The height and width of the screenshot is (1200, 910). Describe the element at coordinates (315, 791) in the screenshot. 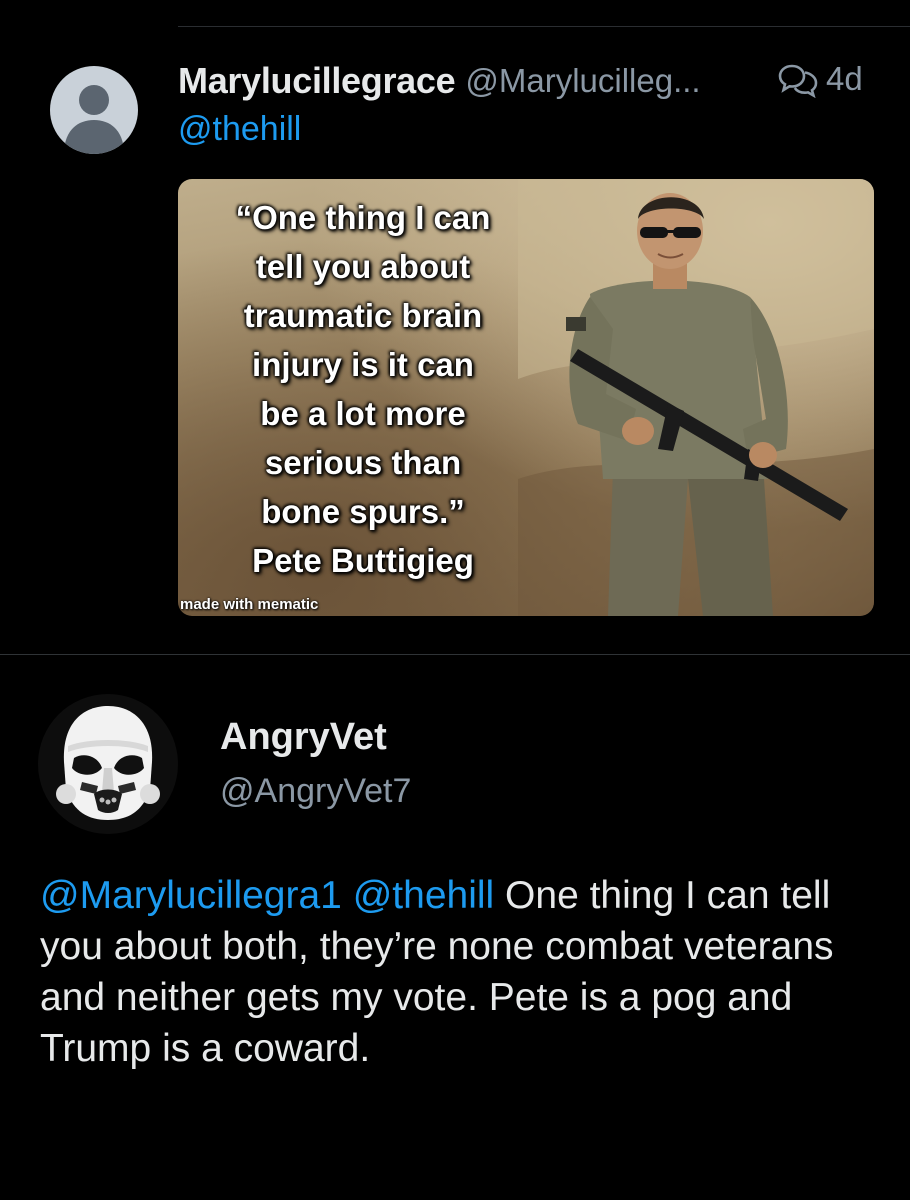

I see `author-handle: @AngryVet7` at that location.